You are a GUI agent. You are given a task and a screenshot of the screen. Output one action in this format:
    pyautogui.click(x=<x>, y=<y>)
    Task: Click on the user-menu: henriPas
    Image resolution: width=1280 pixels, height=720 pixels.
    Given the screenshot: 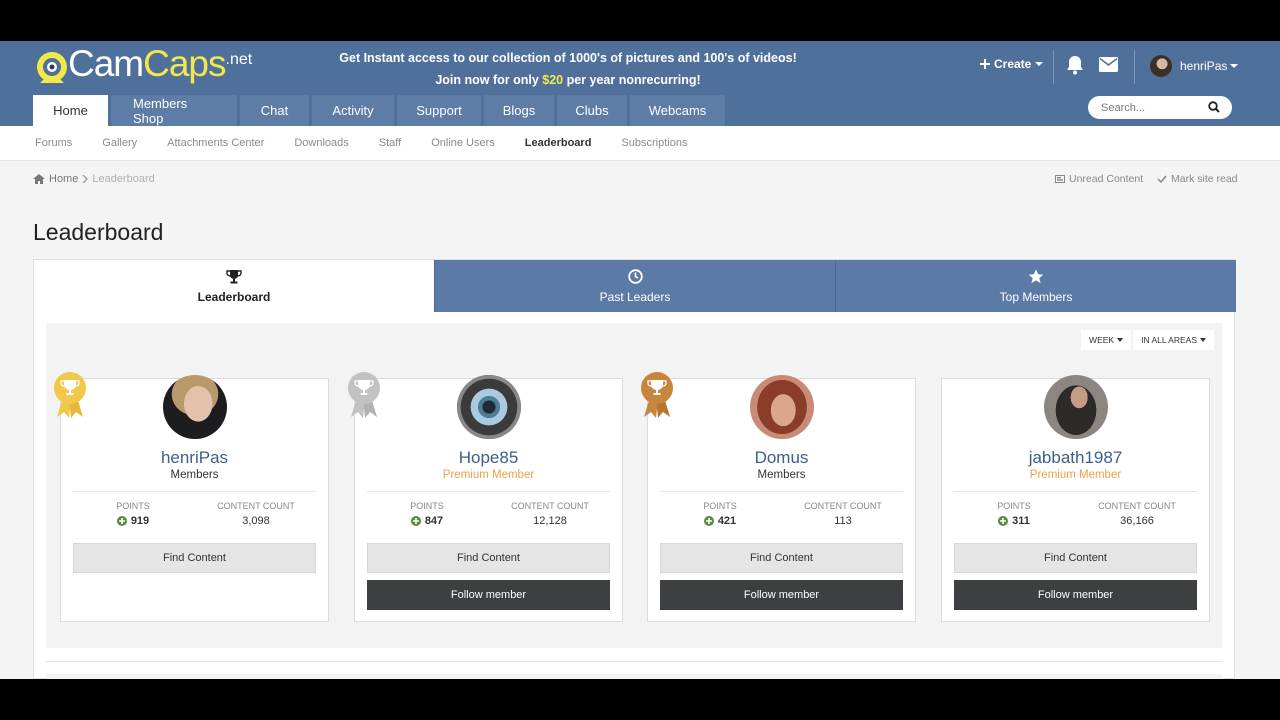 What is the action you would take?
    pyautogui.click(x=1209, y=66)
    